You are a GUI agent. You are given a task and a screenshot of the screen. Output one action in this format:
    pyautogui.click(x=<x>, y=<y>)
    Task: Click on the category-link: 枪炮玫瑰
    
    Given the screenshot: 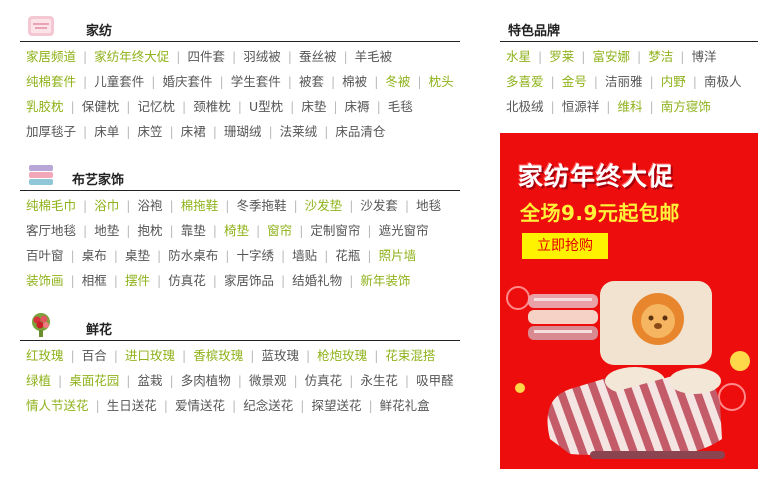 What is the action you would take?
    pyautogui.click(x=342, y=355)
    